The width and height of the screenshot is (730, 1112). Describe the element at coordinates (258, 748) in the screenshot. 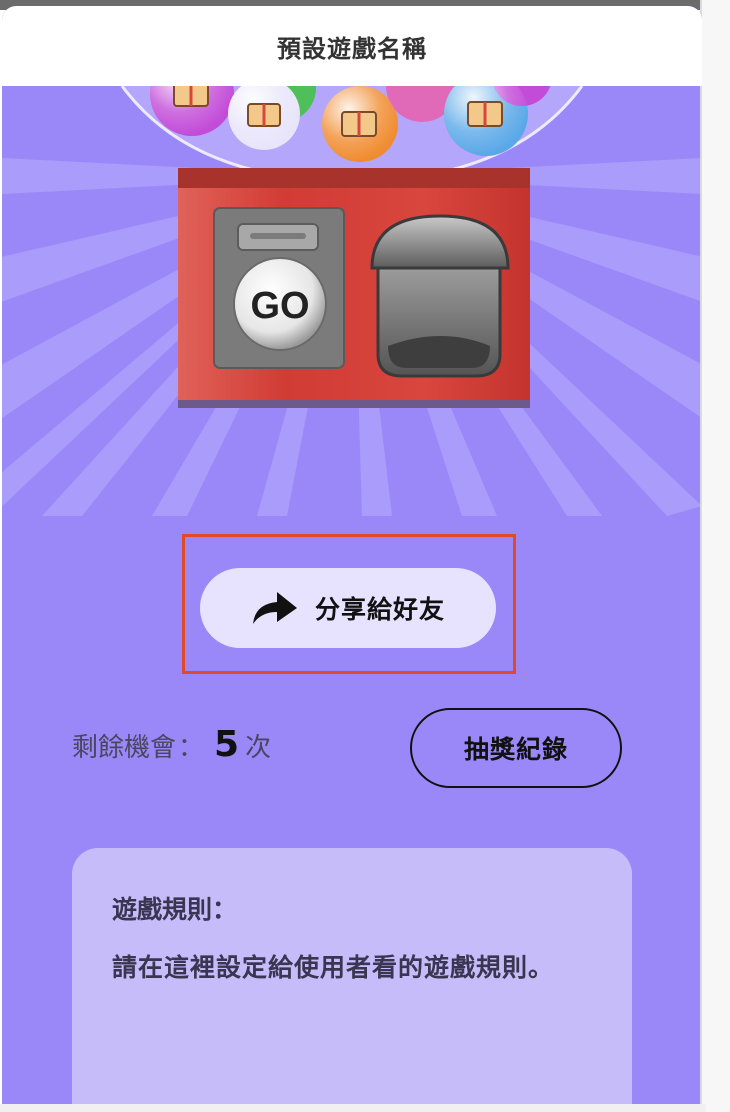

I see `remaining-chances-unit: 次` at that location.